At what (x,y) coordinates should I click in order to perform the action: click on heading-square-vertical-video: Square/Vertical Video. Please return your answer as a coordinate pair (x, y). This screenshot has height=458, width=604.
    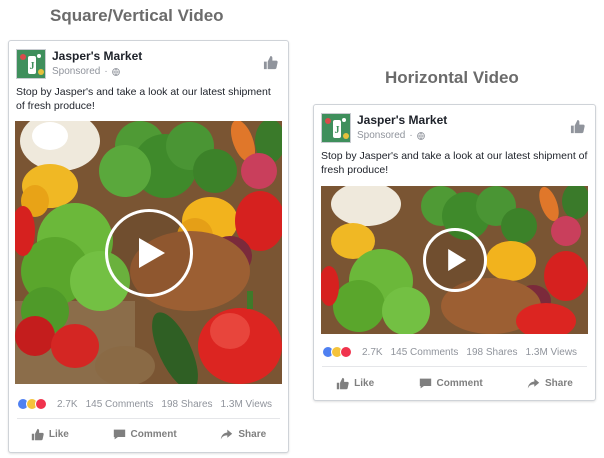
    Looking at the image, I should click on (137, 15).